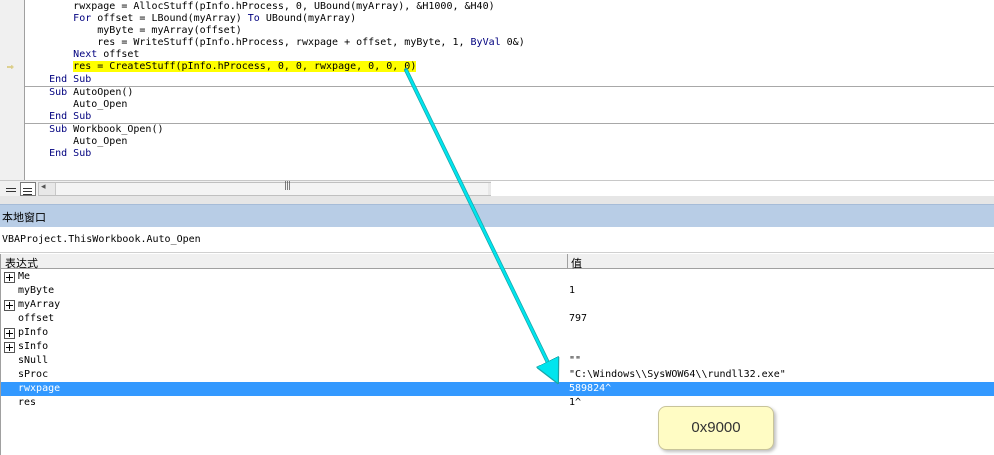  I want to click on code-line-text: Sub AutoOpen(), so click(91, 92).